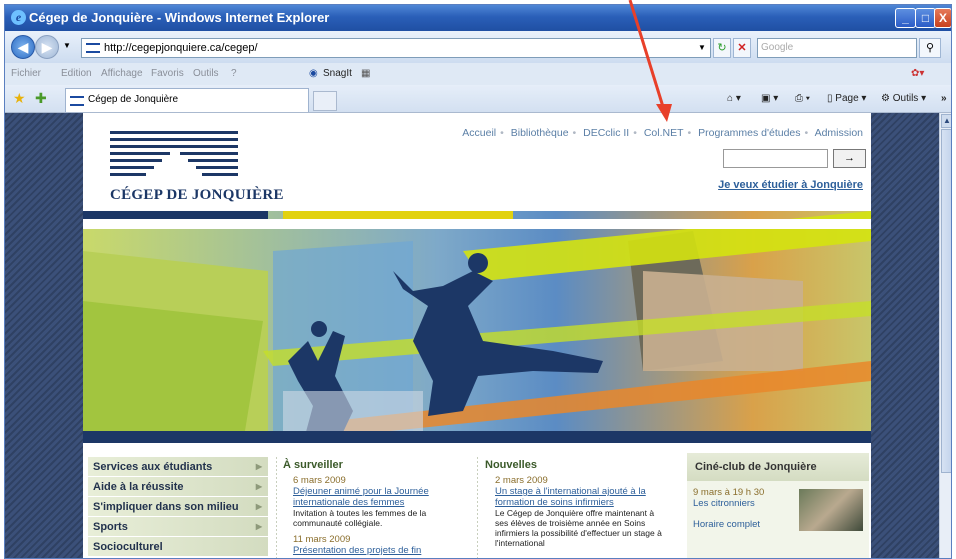 This screenshot has width=956, height=559. Describe the element at coordinates (930, 48) in the screenshot. I see `search-icon: ⚲` at that location.